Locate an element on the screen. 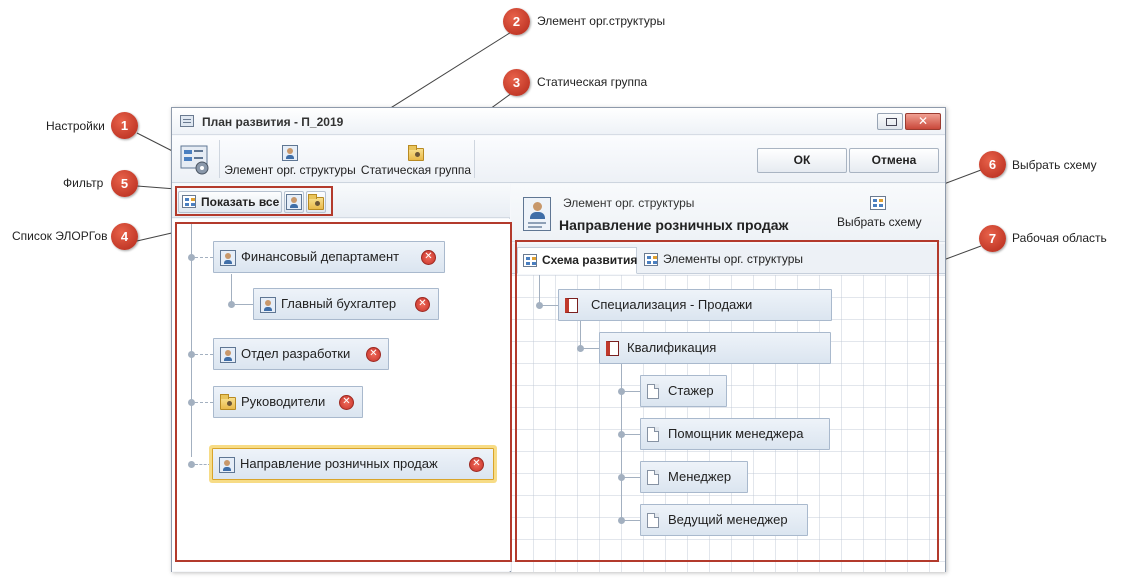 The height and width of the screenshot is (581, 1123). filter-highlight is located at coordinates (254, 201).